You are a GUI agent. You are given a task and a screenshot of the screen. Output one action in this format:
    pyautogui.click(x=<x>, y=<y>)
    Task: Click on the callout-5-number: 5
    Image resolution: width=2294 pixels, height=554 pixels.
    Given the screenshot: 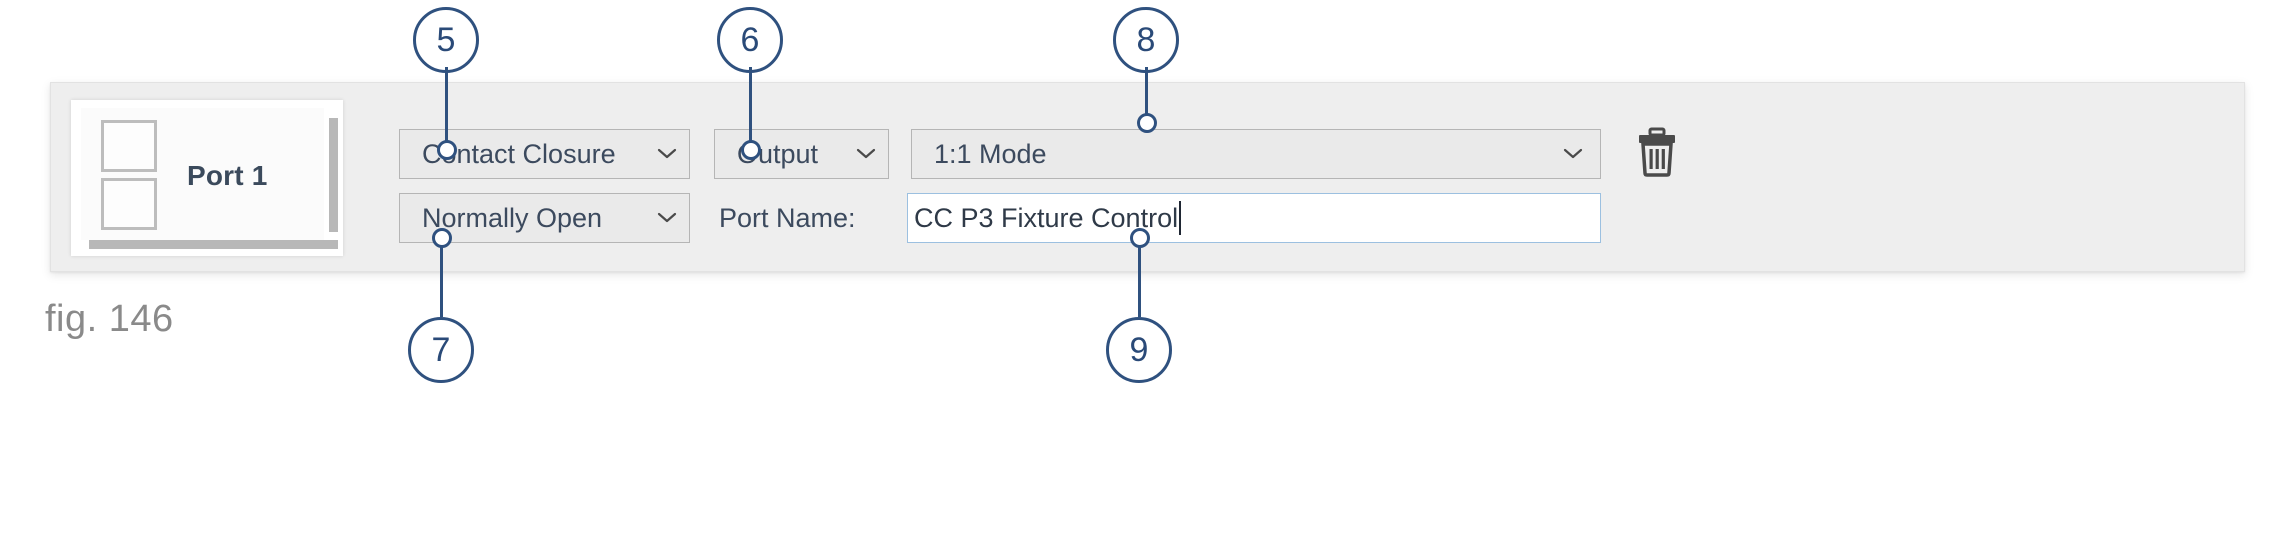 What is the action you would take?
    pyautogui.click(x=446, y=40)
    